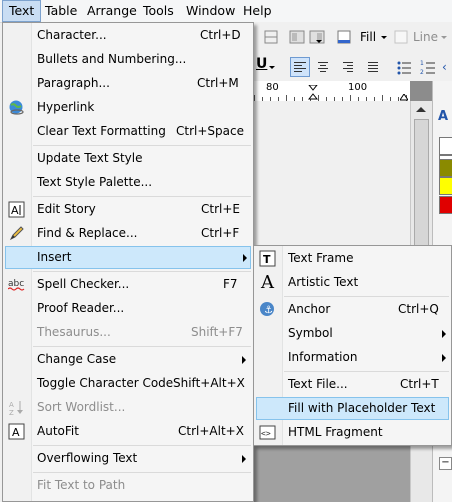 The height and width of the screenshot is (502, 452). What do you see at coordinates (352, 384) in the screenshot?
I see `submenu-item-text-file: Text File... Ctrl+T` at bounding box center [352, 384].